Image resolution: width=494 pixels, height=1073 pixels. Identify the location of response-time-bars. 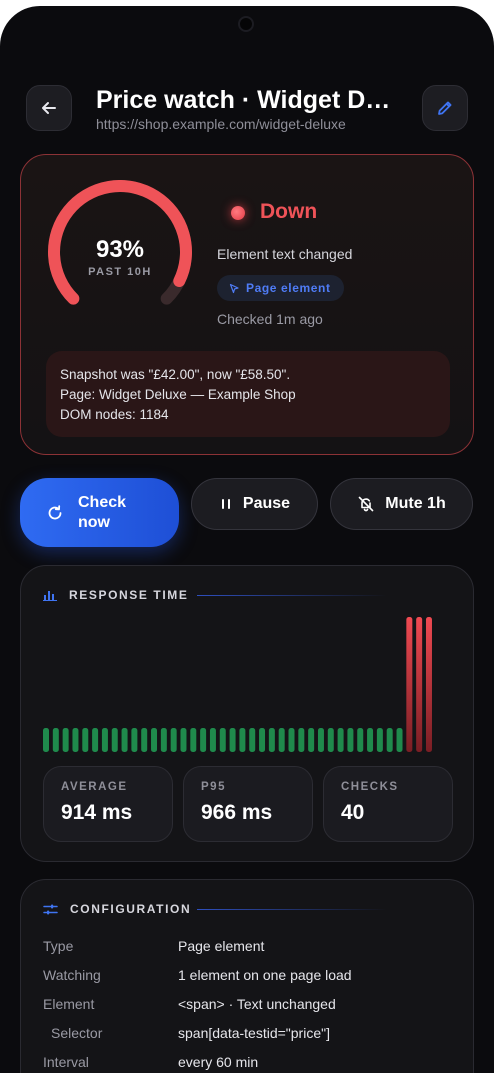
(237, 684).